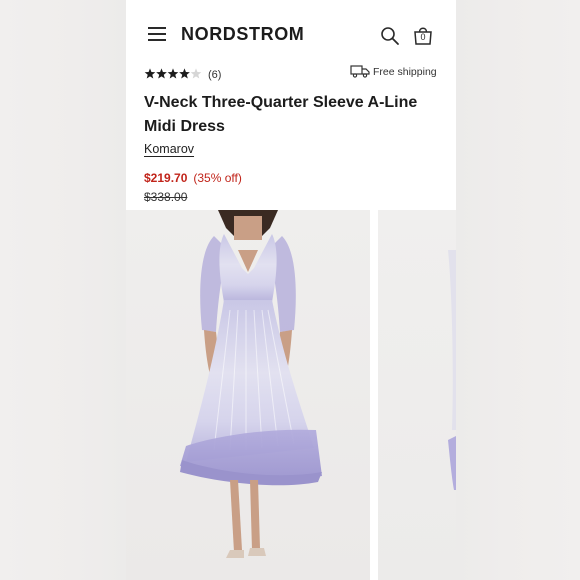 Image resolution: width=580 pixels, height=580 pixels. What do you see at coordinates (390, 36) in the screenshot?
I see `search-icon` at bounding box center [390, 36].